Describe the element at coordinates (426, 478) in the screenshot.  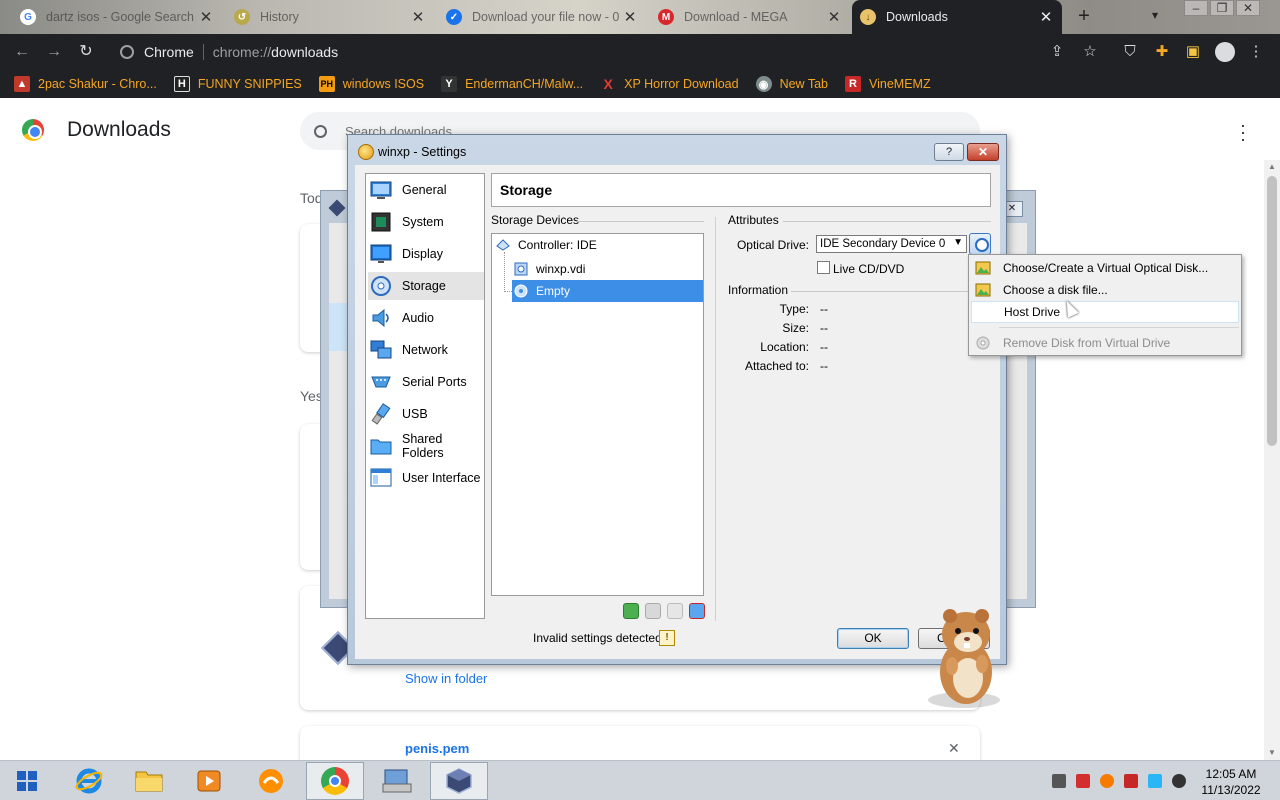
I see `category-user-interface: User Interface` at that location.